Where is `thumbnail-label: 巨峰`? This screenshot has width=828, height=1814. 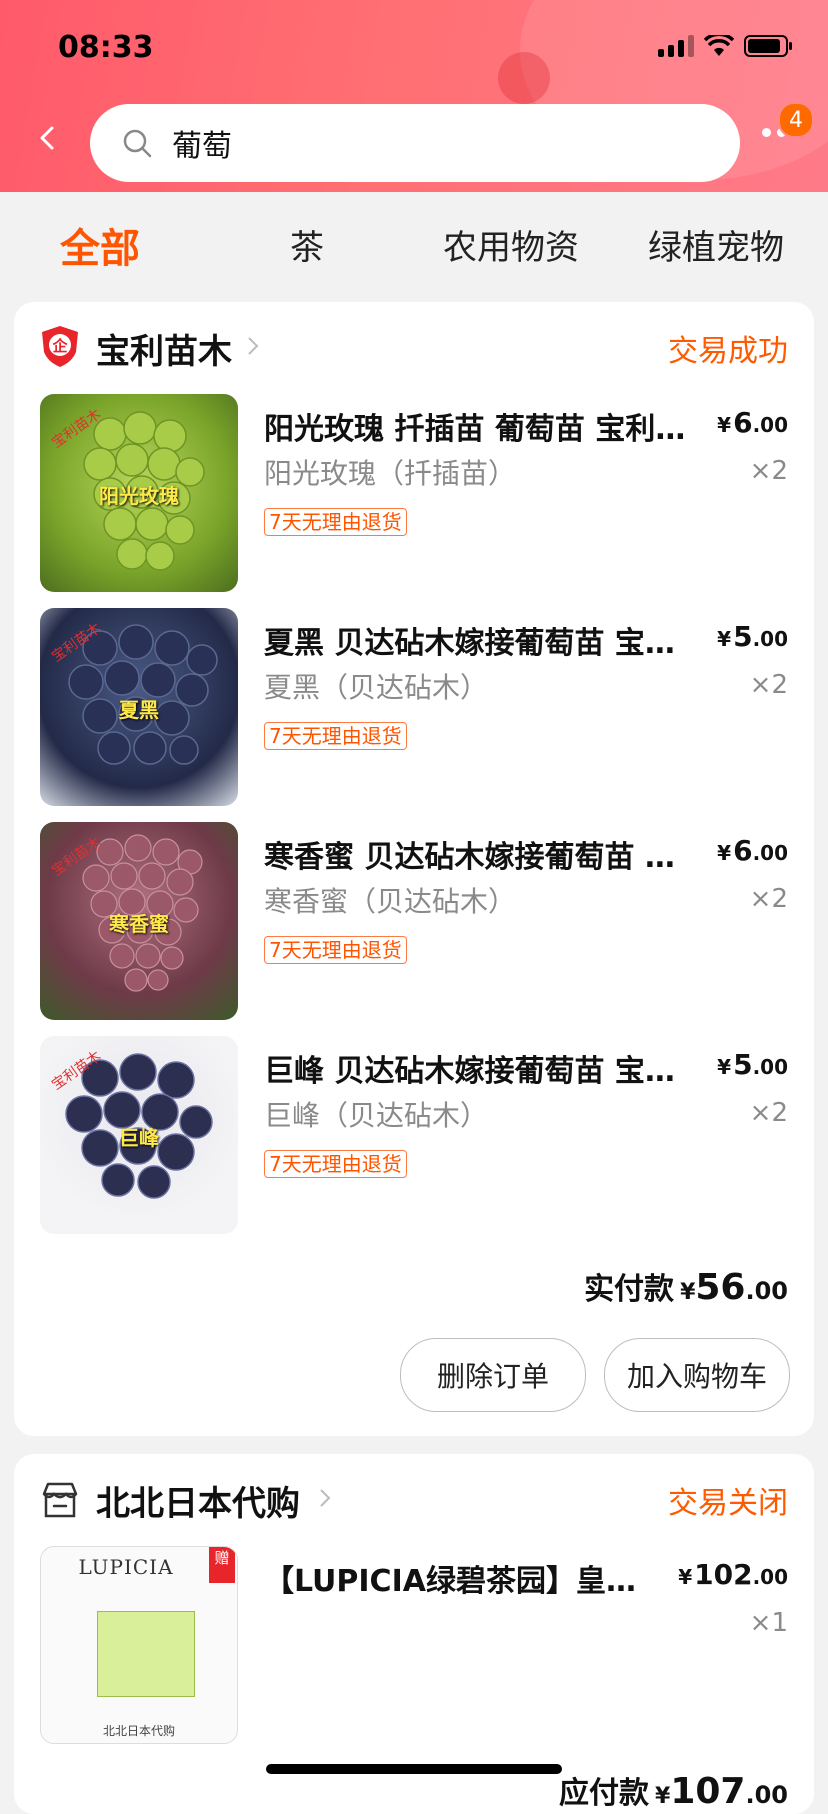
thumbnail-label: 巨峰 is located at coordinates (139, 1138).